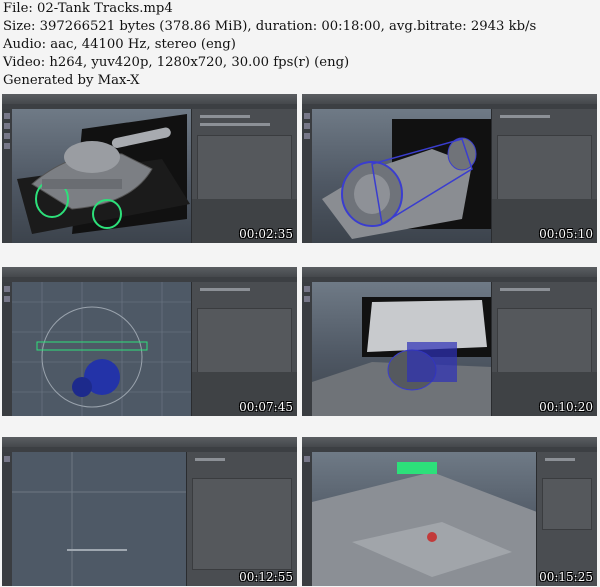  I want to click on file-name: File: 02-Tank Tracks.mp4, so click(88, 8).